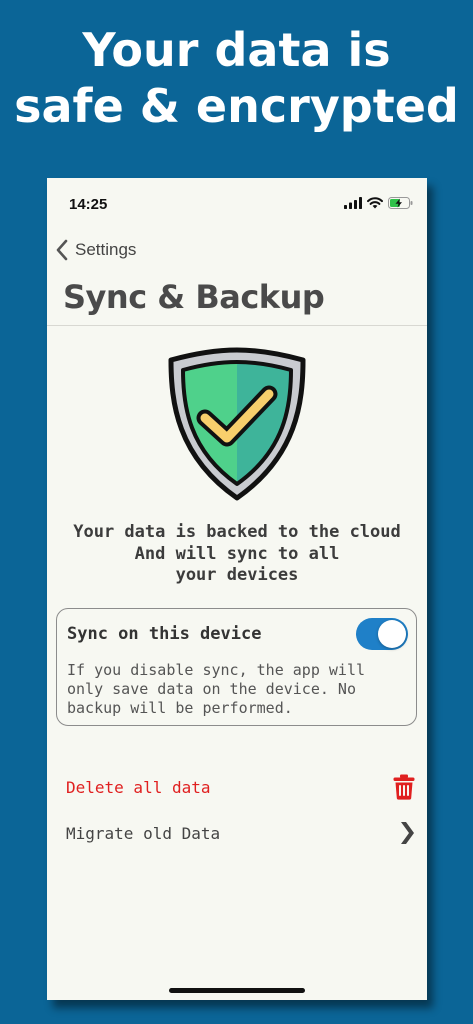  What do you see at coordinates (216, 670) in the screenshot?
I see `sync-description-line1: If you disable sync, the app will` at bounding box center [216, 670].